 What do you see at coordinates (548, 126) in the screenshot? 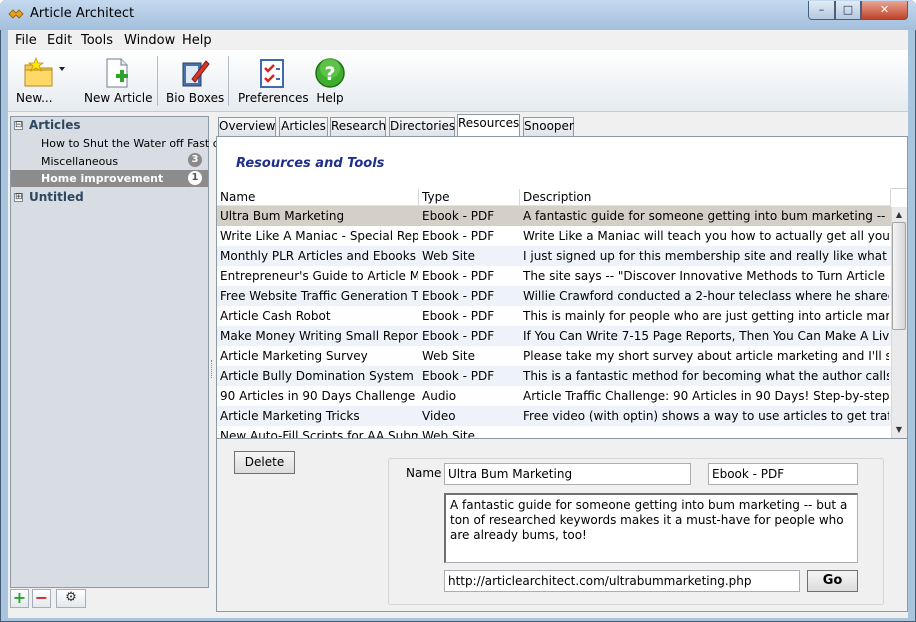
I see `tab-snooper: Snooper` at bounding box center [548, 126].